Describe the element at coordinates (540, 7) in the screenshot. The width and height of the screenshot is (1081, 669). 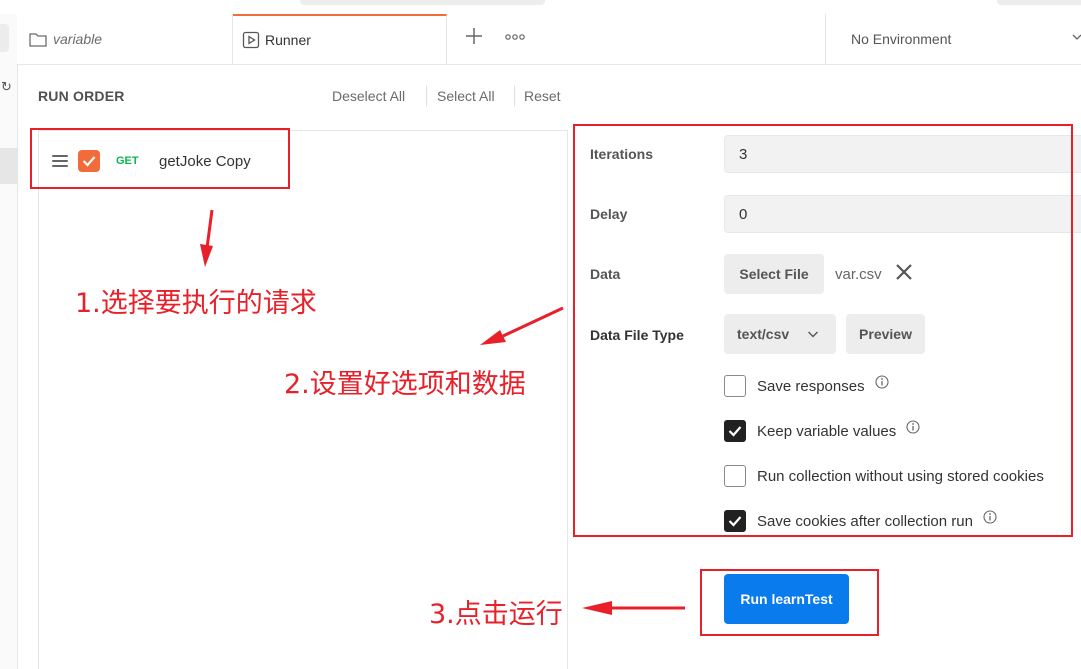
I see `top-toolbar-strip` at that location.